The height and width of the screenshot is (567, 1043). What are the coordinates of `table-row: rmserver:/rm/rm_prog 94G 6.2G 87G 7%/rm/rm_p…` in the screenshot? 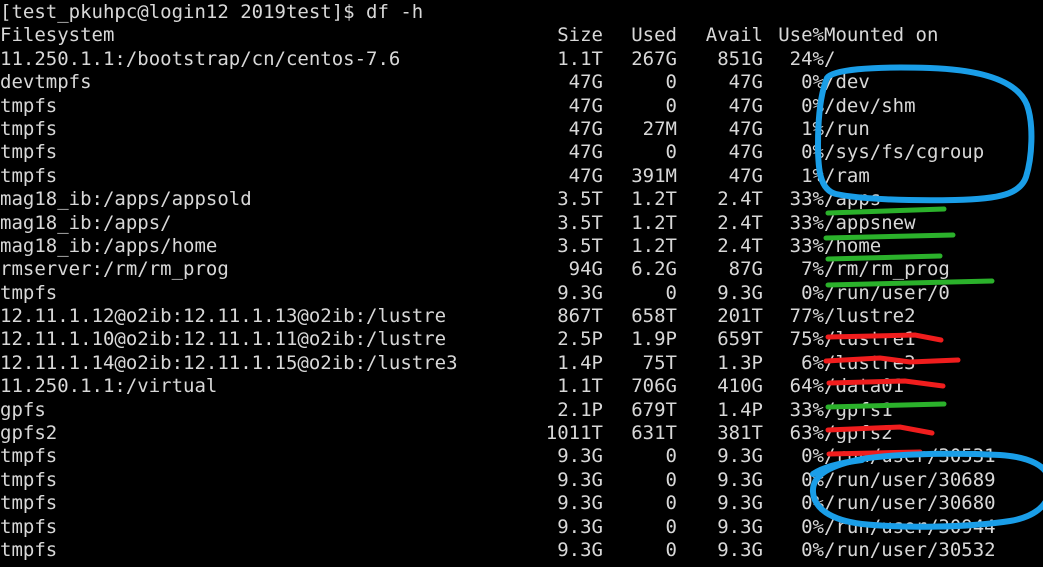 It's located at (521, 269).